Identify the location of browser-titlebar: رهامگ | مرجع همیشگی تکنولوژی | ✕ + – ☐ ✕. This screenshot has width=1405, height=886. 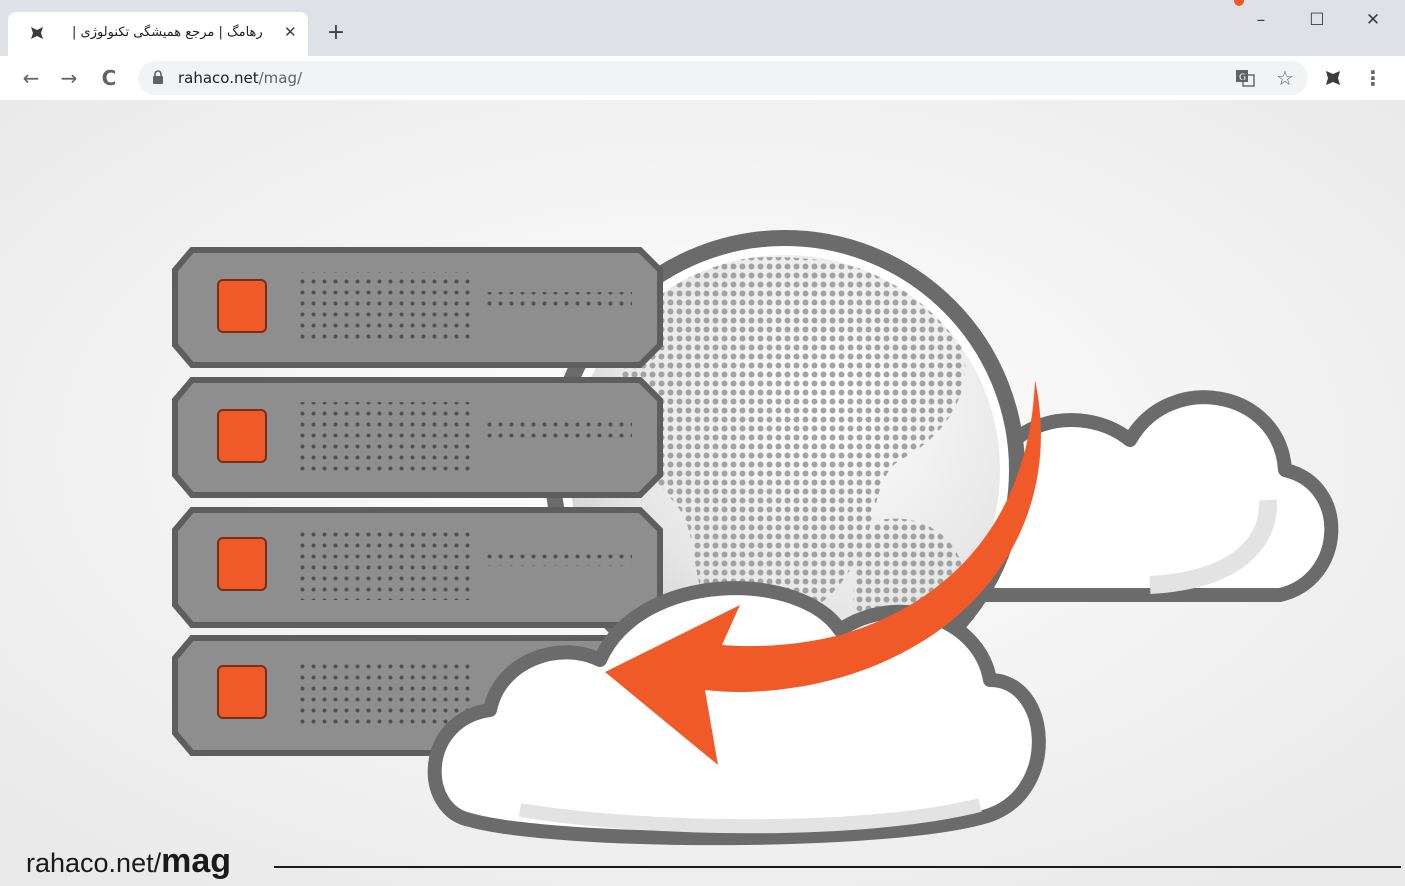
(702, 28).